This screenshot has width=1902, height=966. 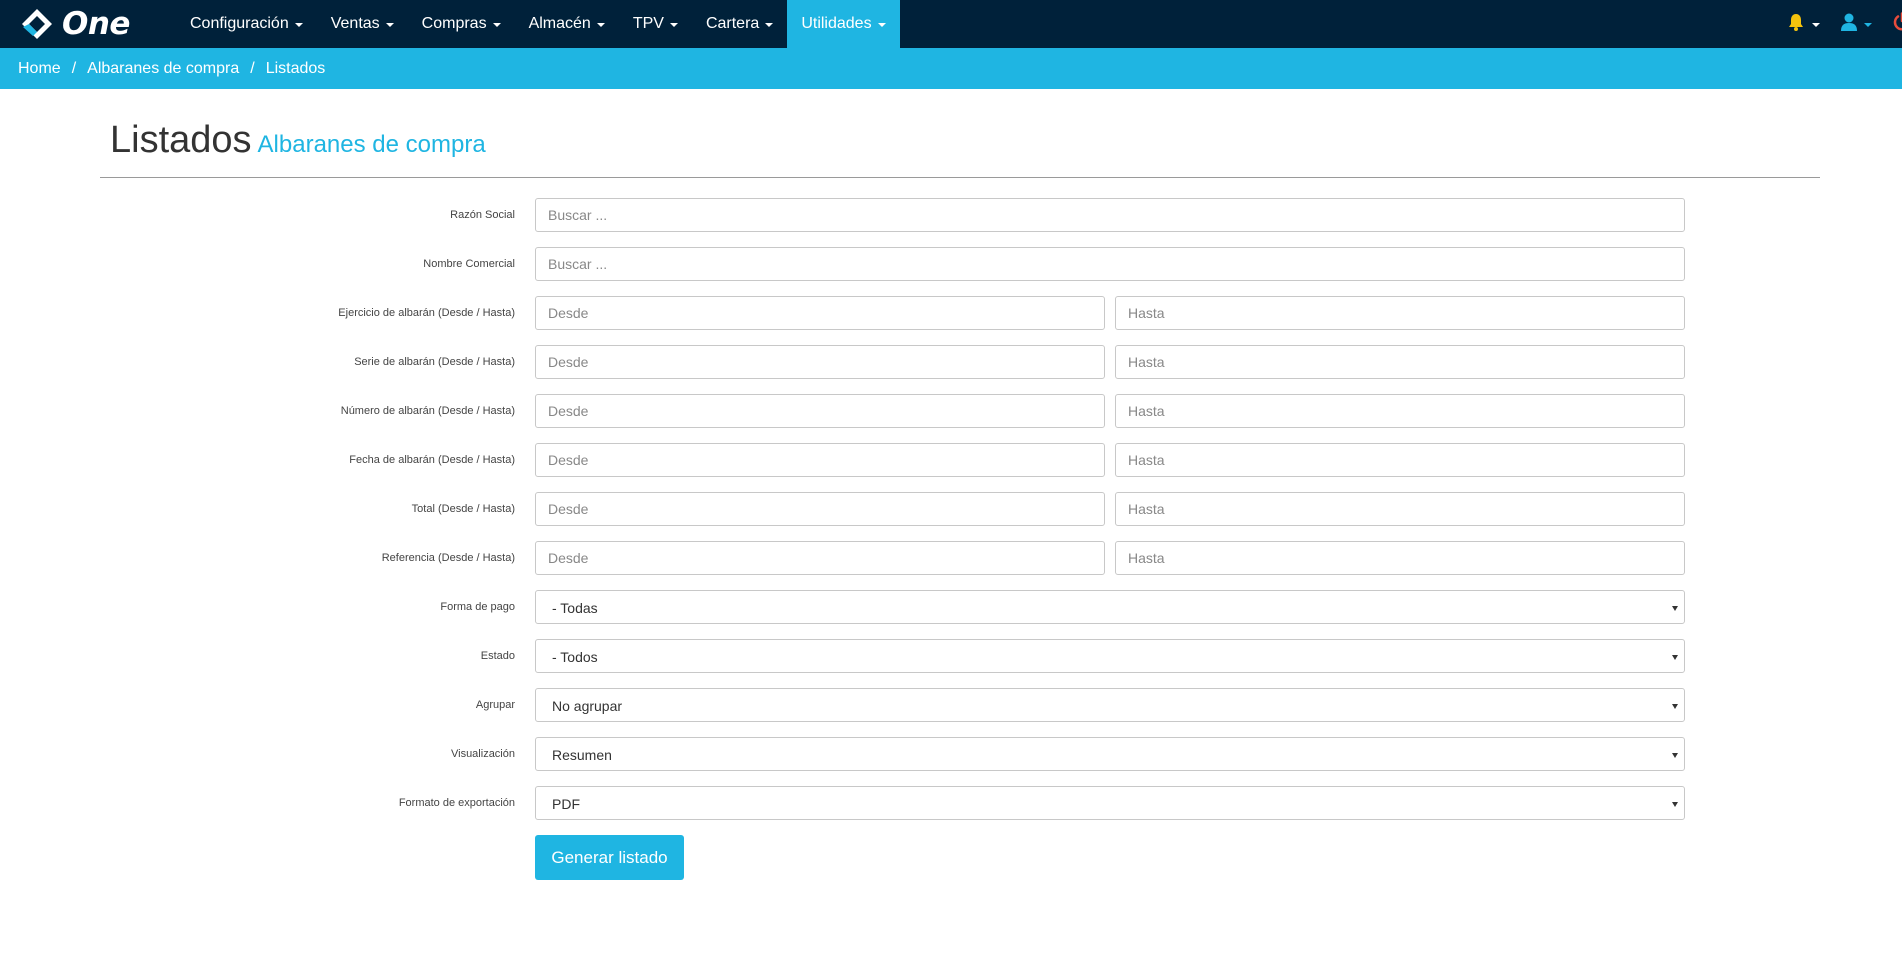 I want to click on agrupar-value: No agrupar, so click(x=587, y=706).